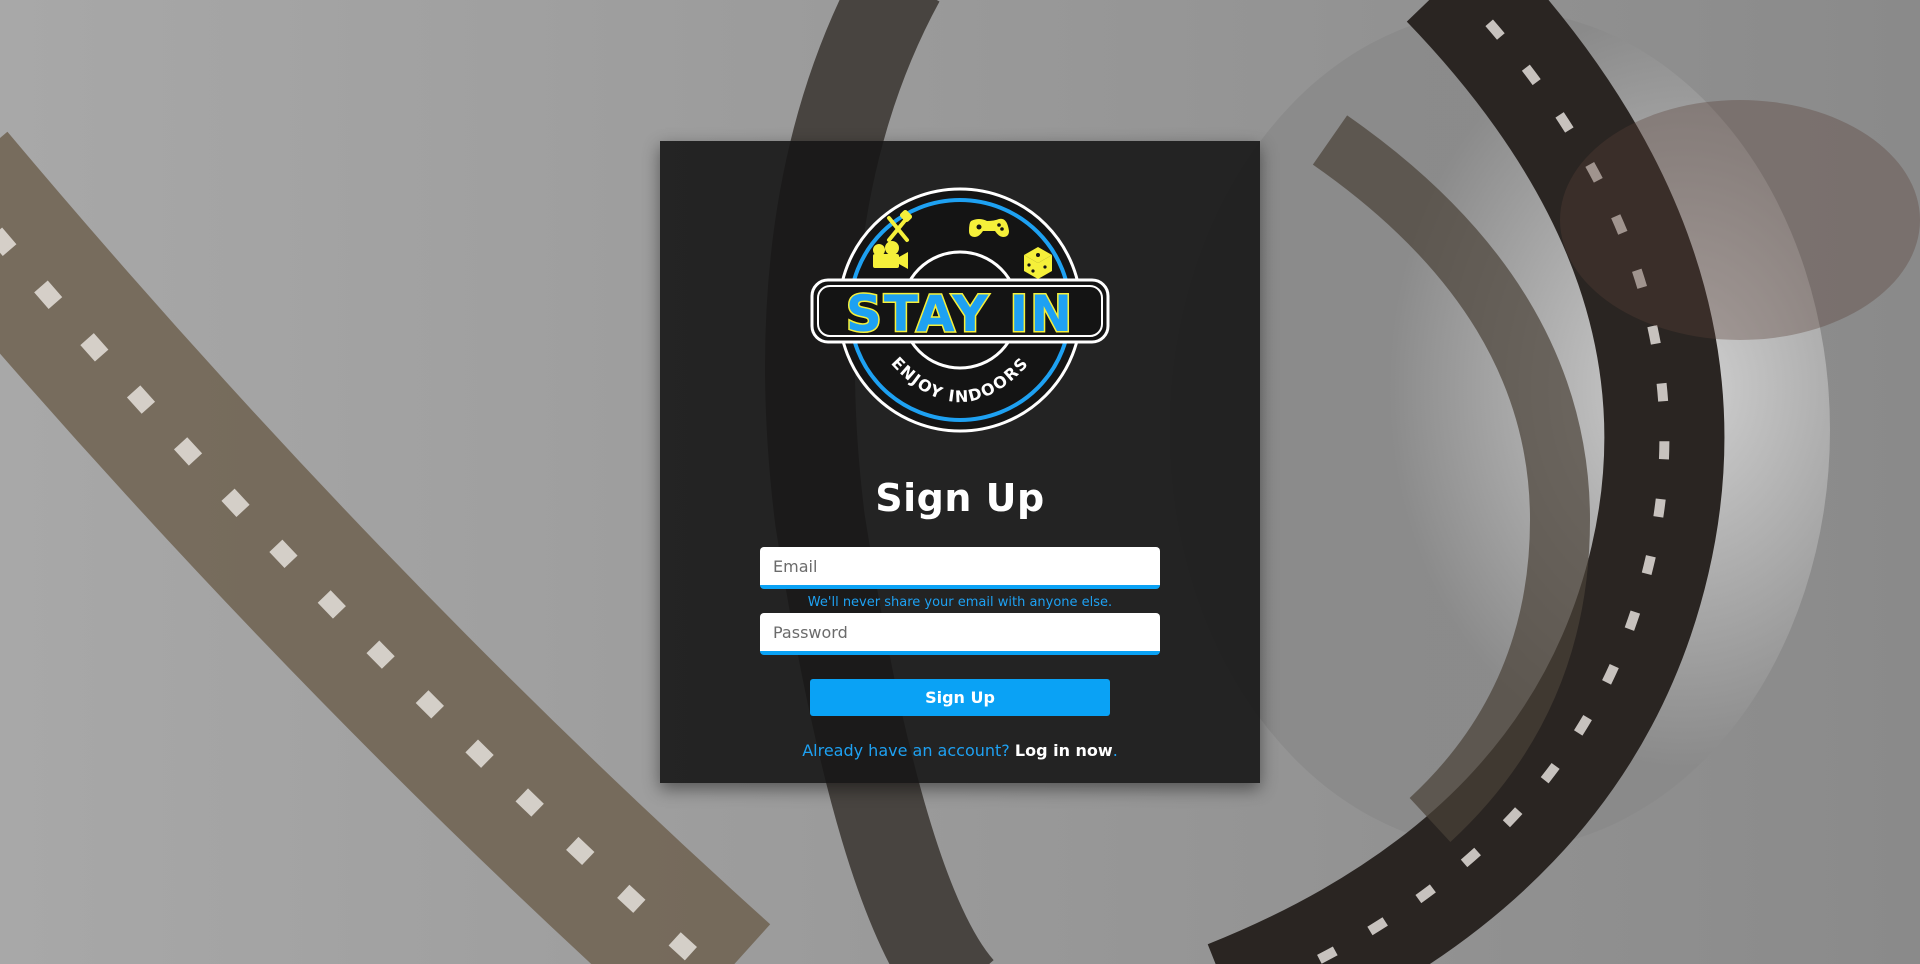  I want to click on page-title: Sign Up, so click(960, 498).